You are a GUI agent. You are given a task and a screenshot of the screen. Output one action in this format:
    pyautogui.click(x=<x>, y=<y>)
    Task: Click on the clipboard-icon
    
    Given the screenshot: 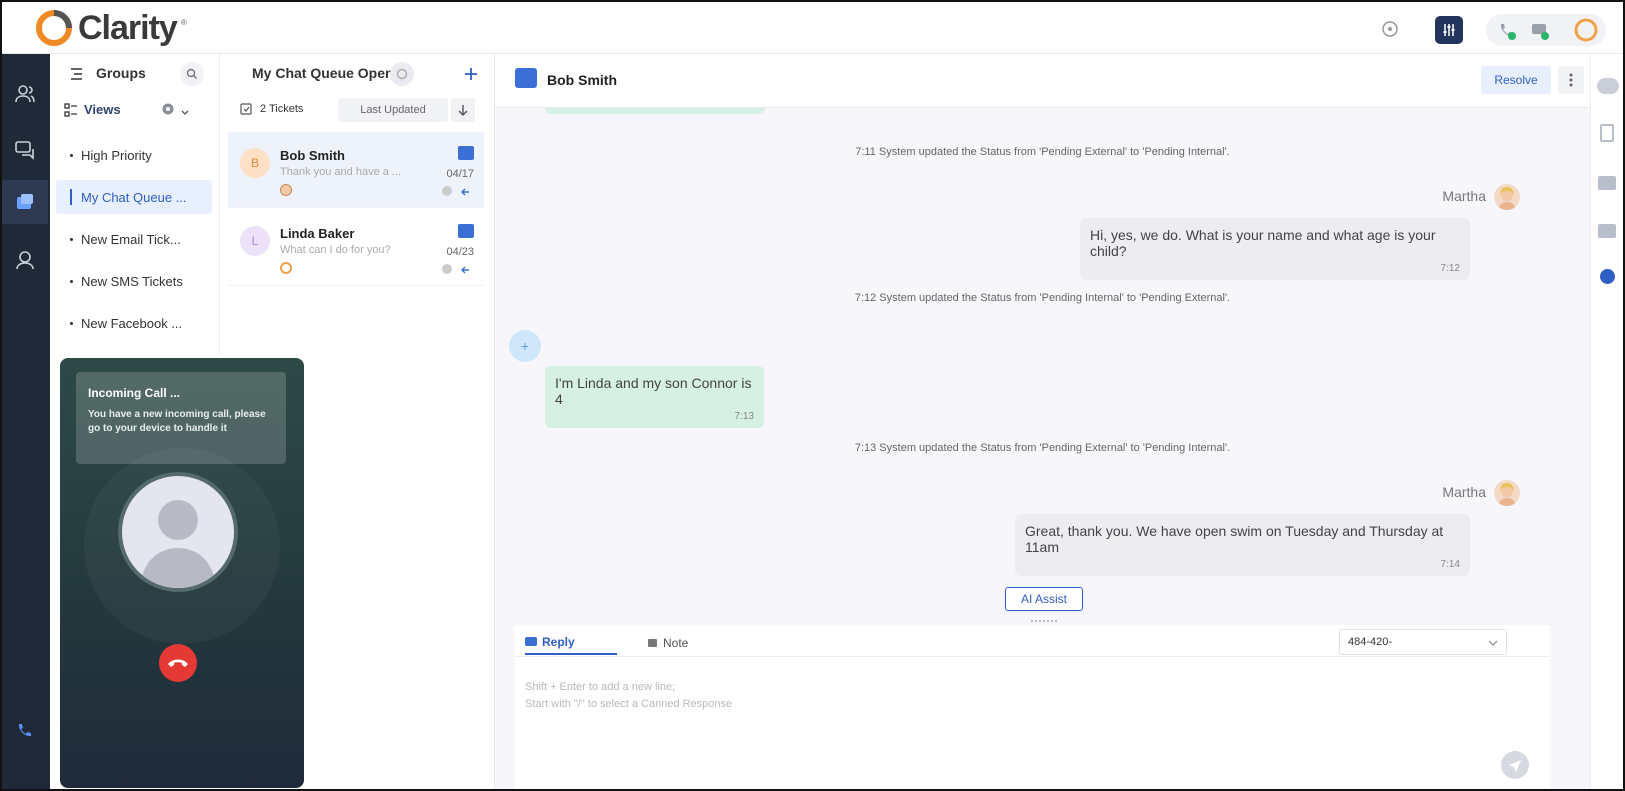 What is the action you would take?
    pyautogui.click(x=1607, y=133)
    